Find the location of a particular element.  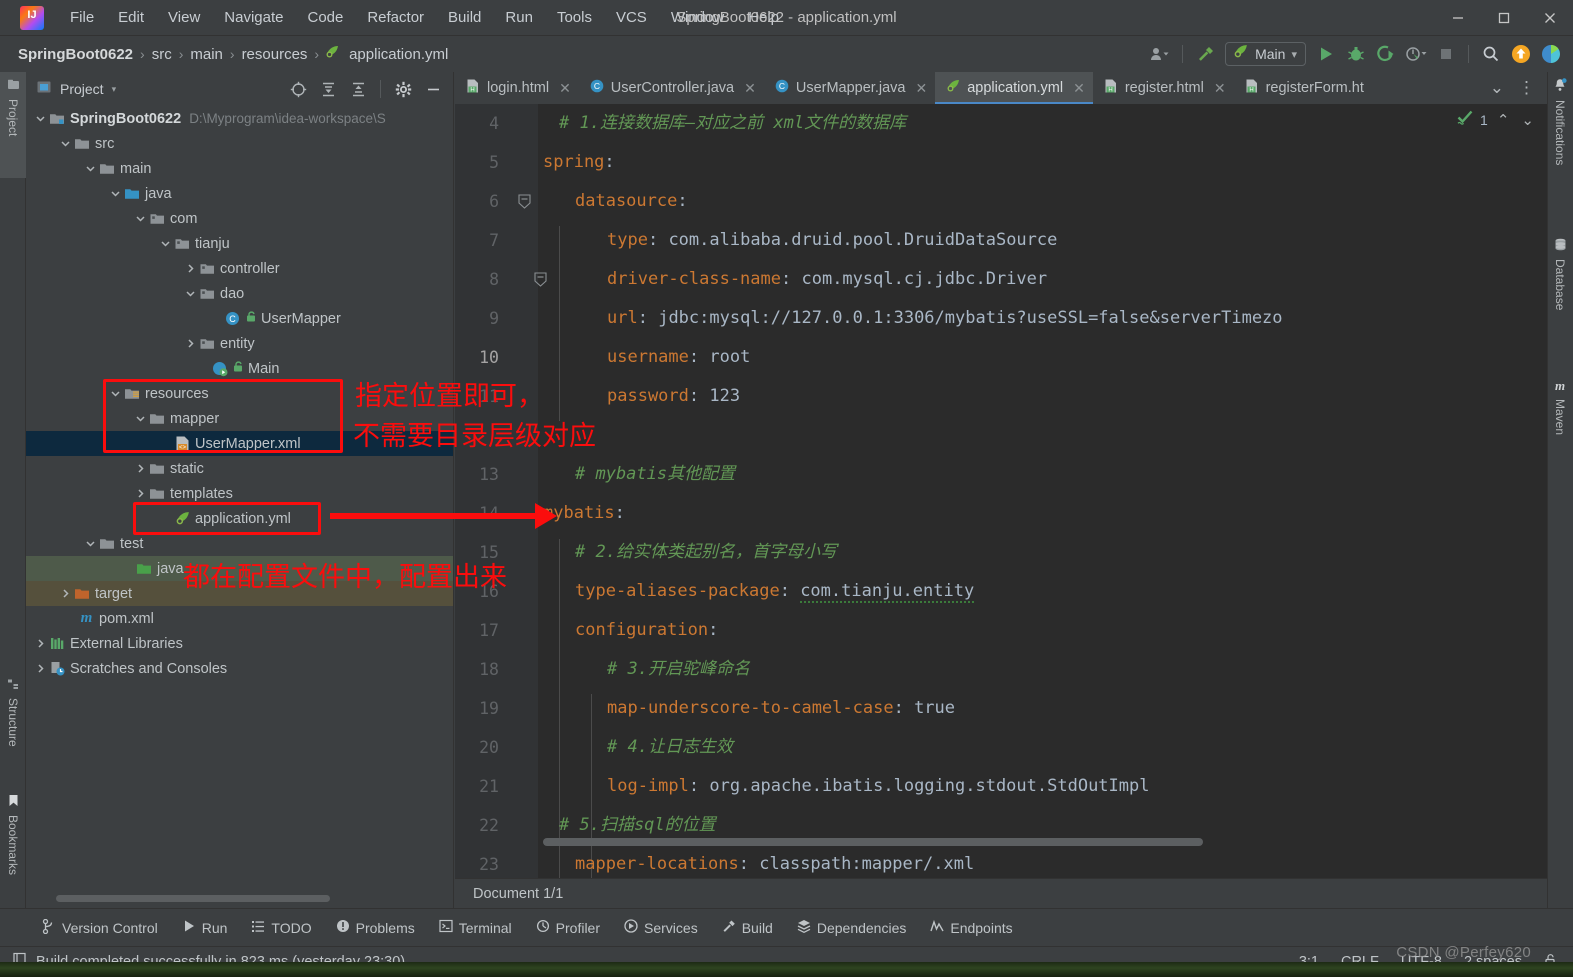

sidebar-item-structure: Structure is located at coordinates (13, 728).